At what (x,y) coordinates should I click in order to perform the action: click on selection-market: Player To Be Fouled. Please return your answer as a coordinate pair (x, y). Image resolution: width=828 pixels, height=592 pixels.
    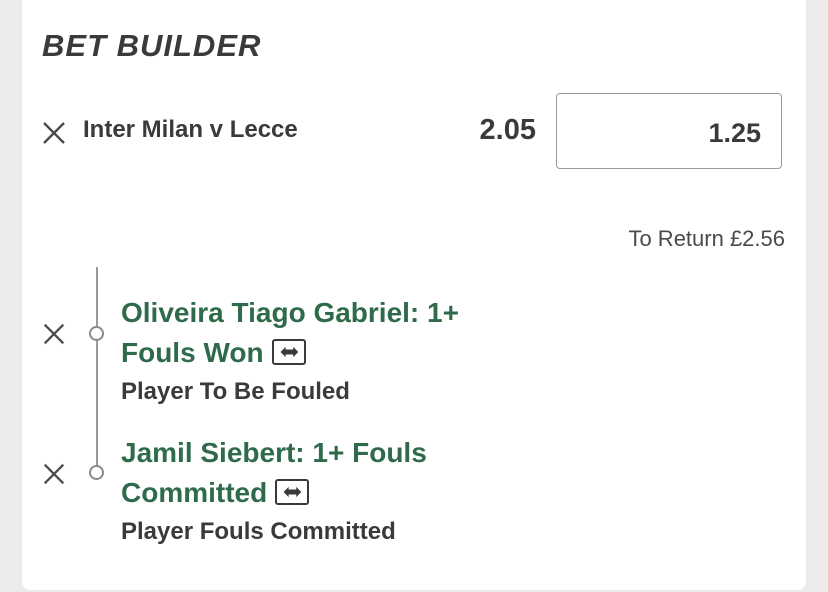
    Looking at the image, I should click on (235, 391).